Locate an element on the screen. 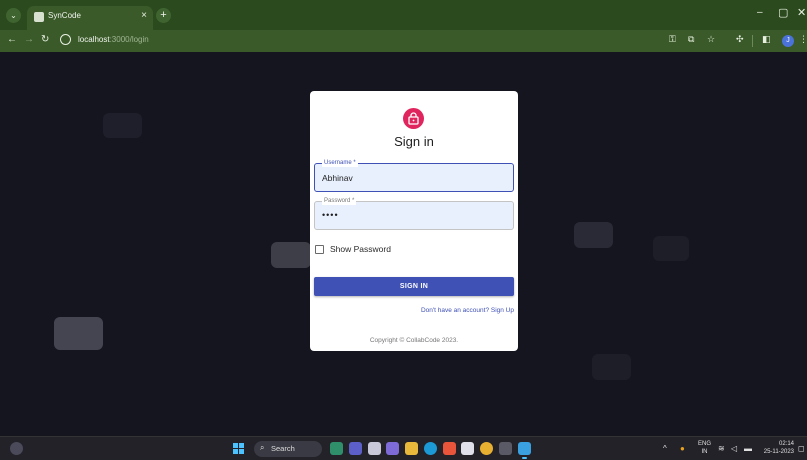 The width and height of the screenshot is (807, 460). forward-button: → is located at coordinates (29, 39).